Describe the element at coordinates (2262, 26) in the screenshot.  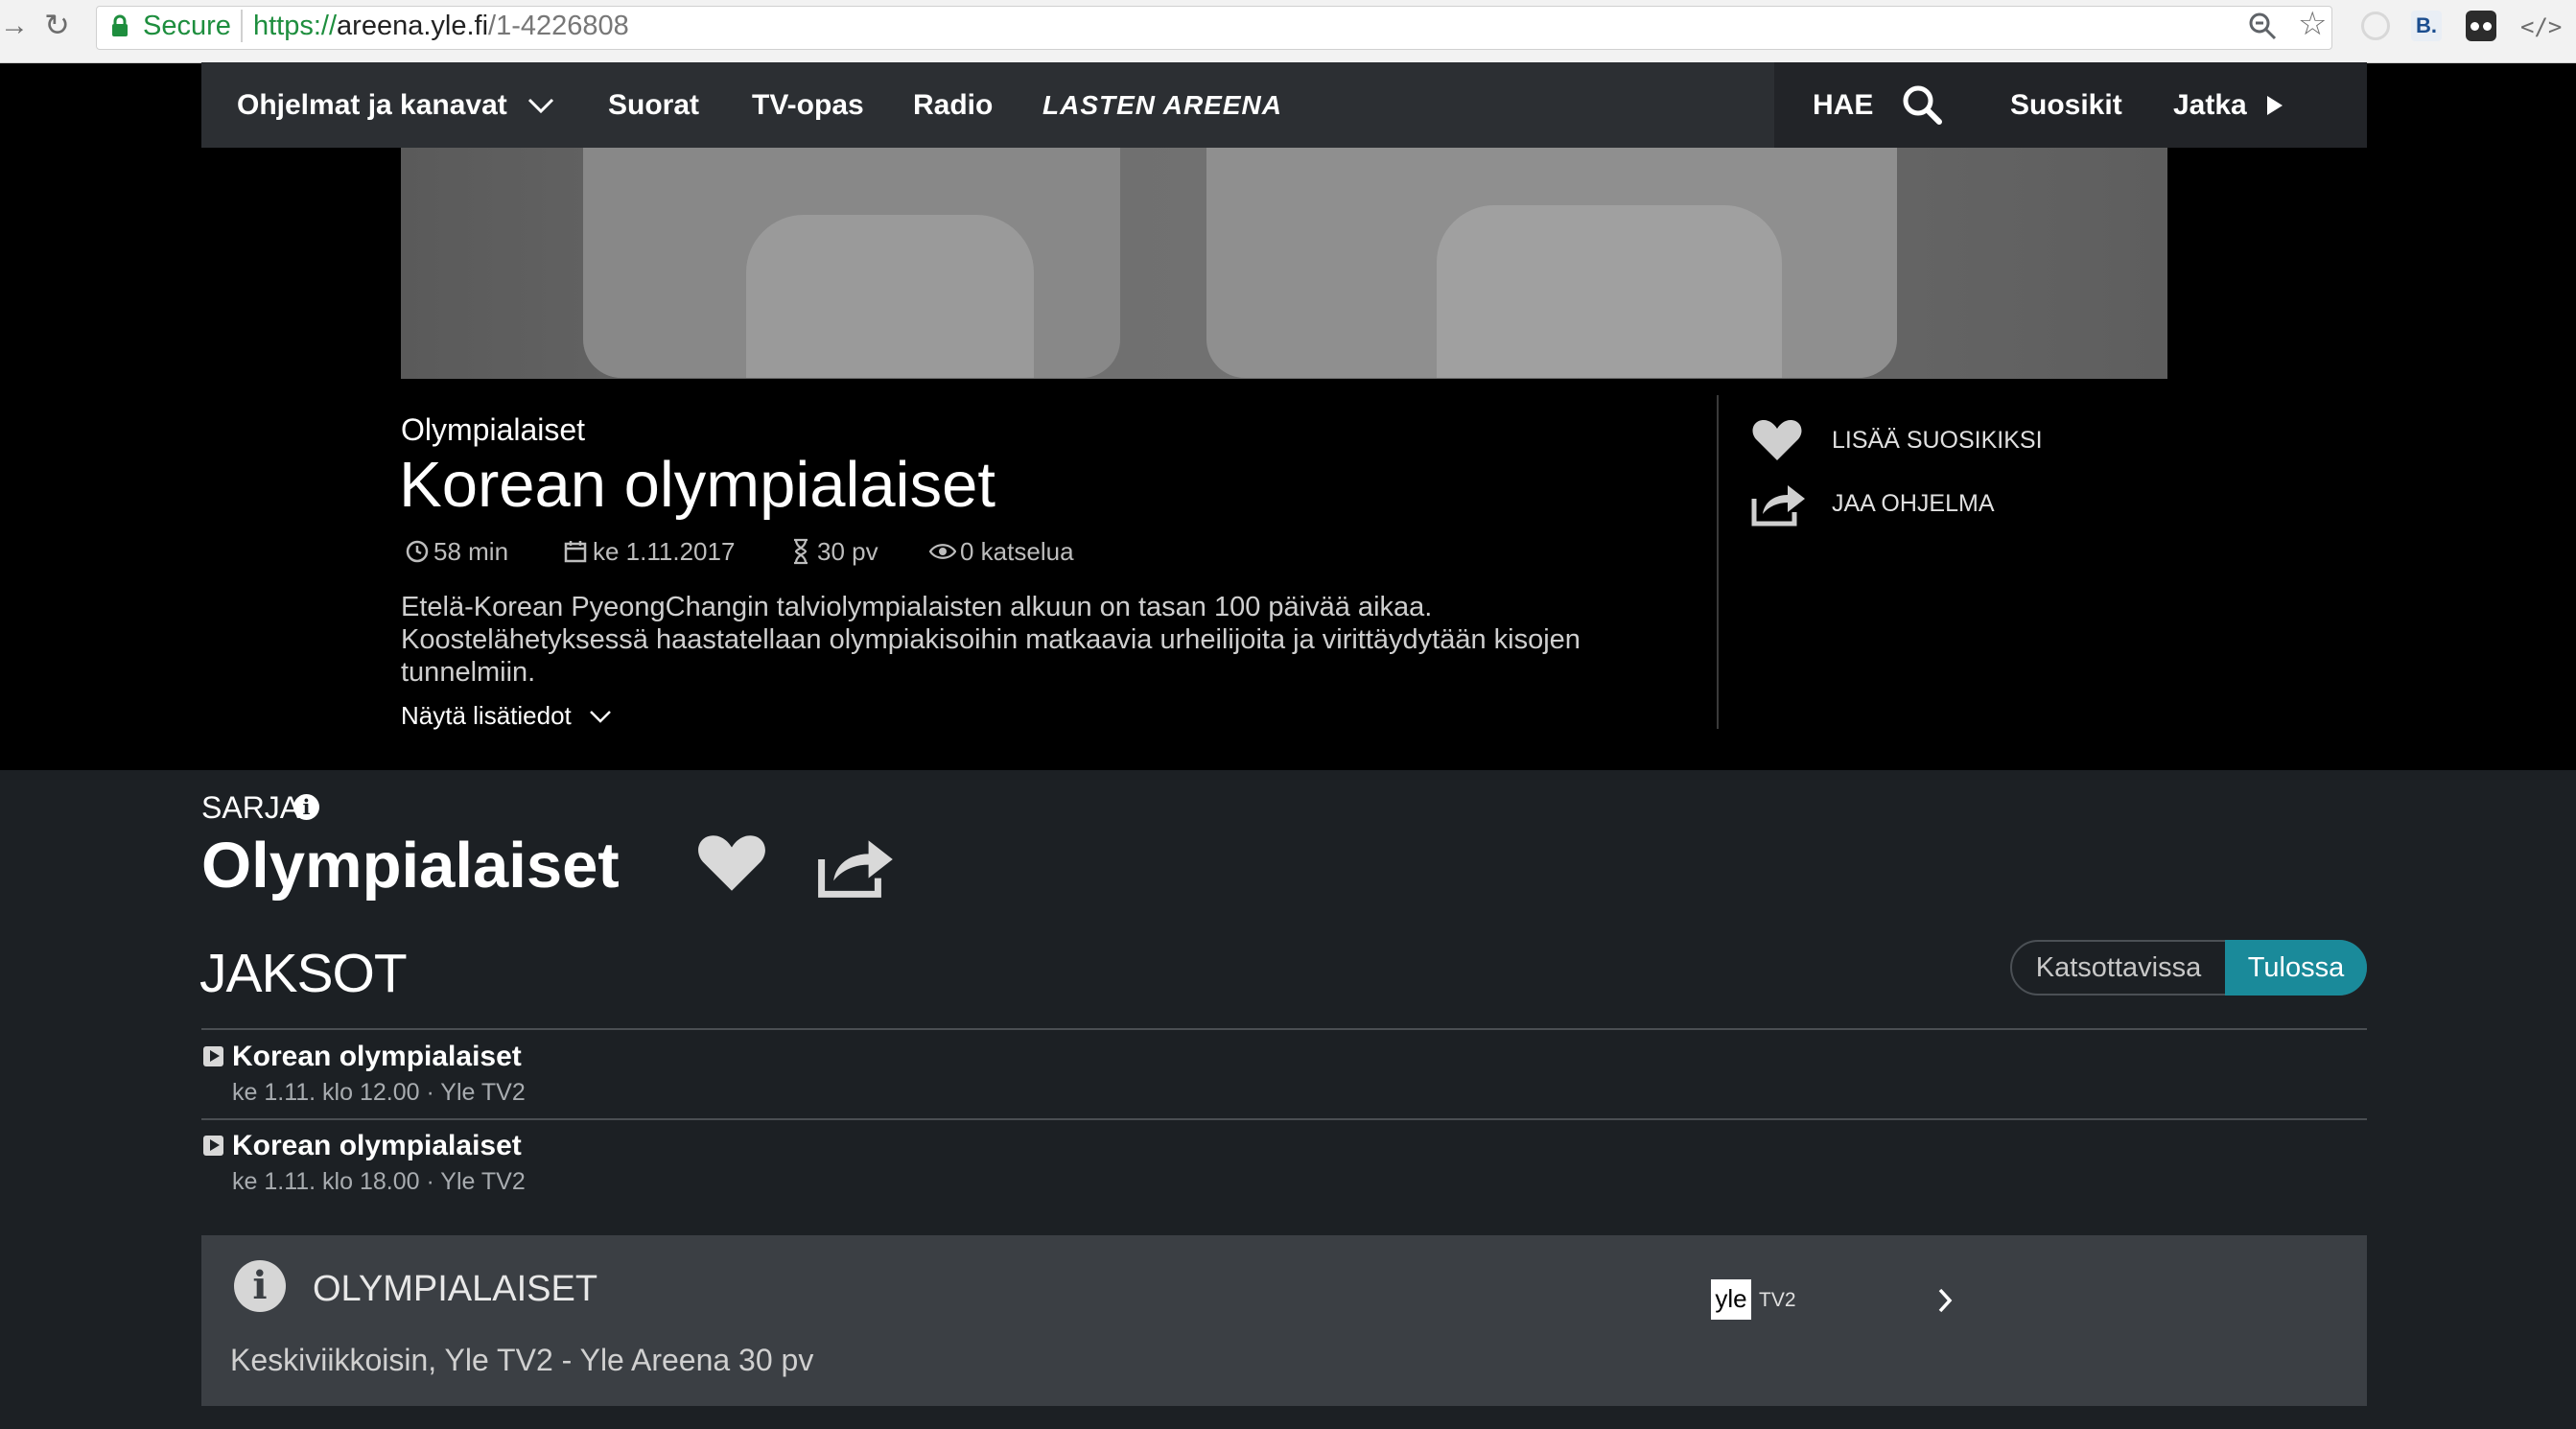
I see `zoom-icon` at that location.